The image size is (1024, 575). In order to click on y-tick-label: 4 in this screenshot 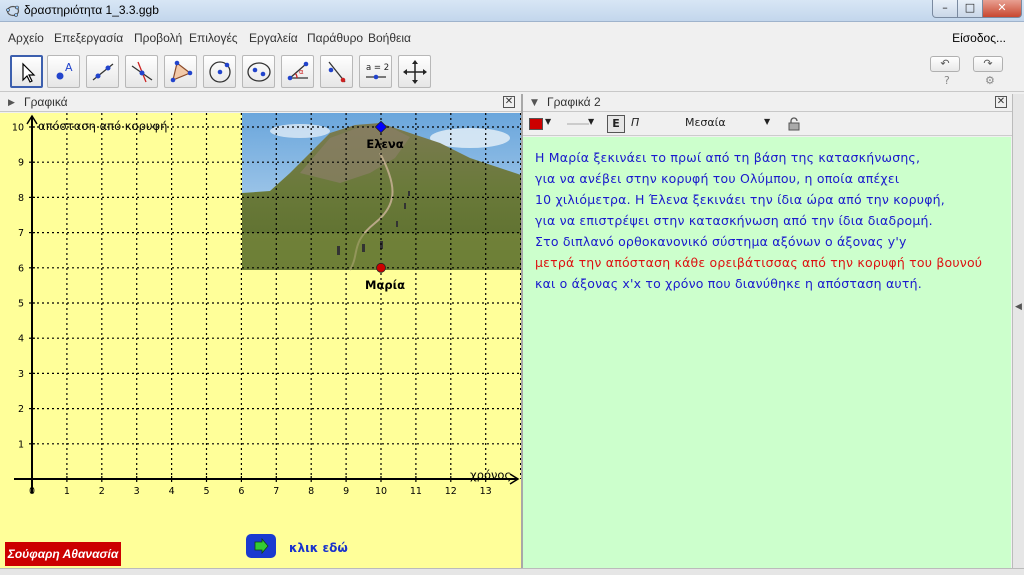, I will do `click(21, 339)`.